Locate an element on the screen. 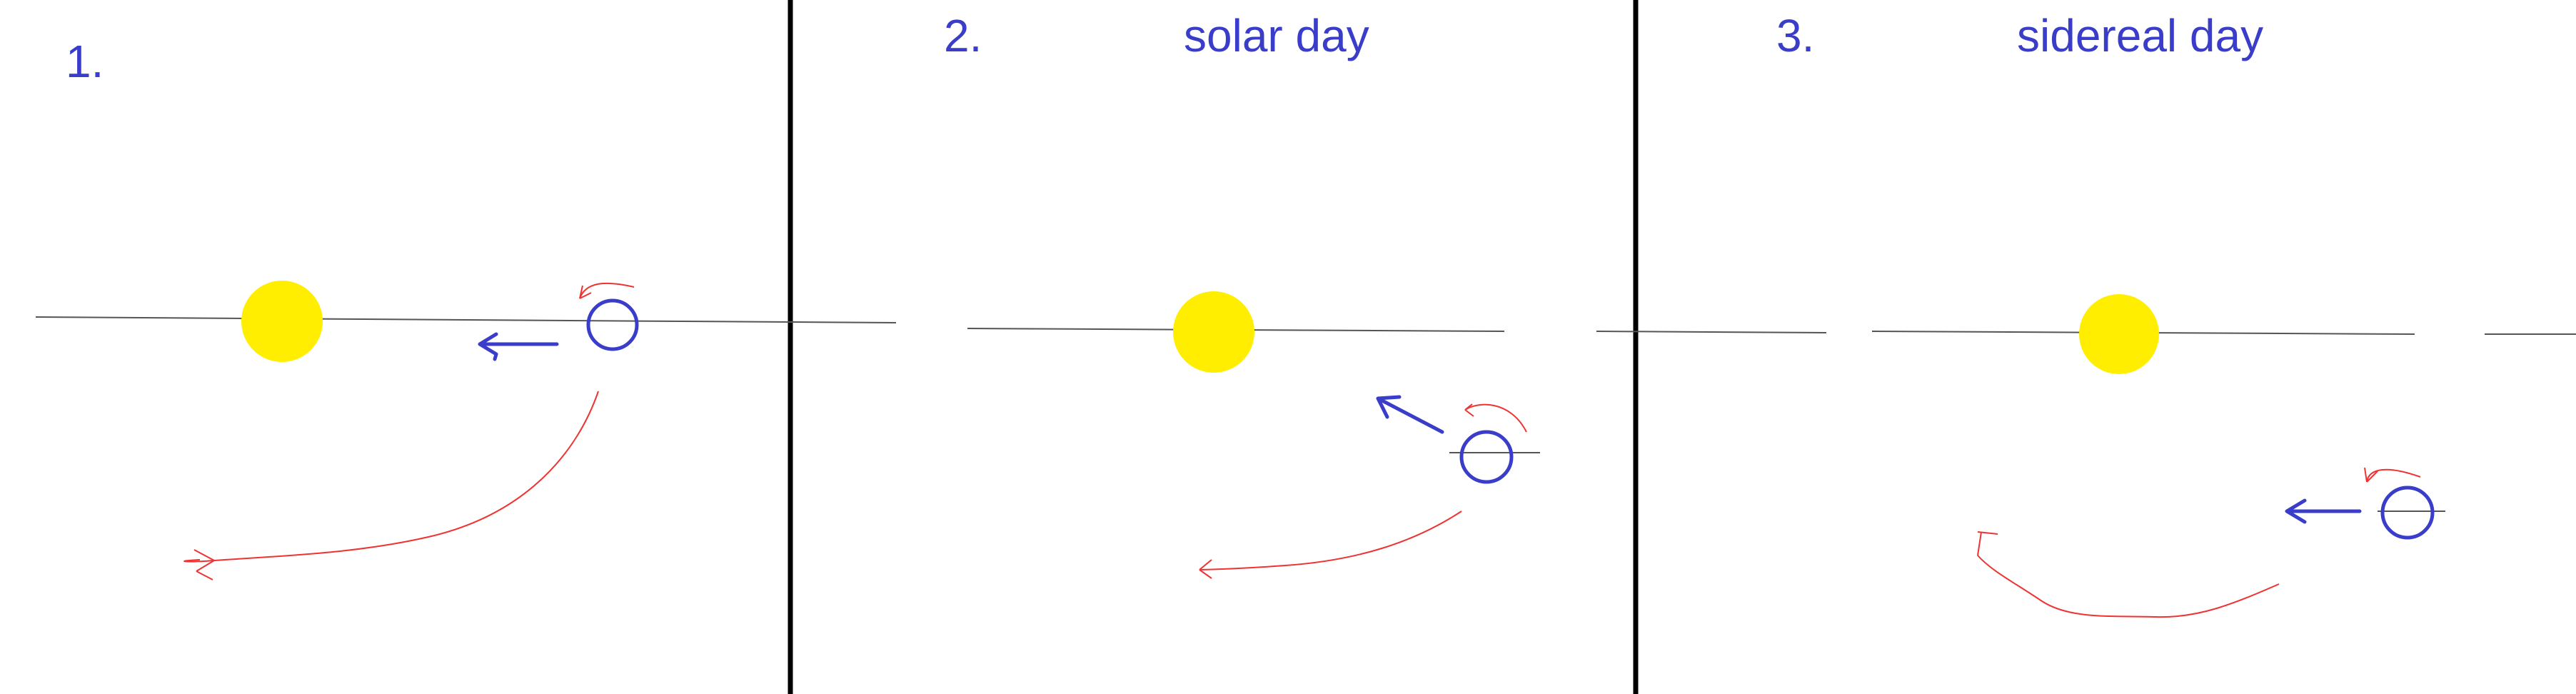 This screenshot has width=2576, height=694. panel-1-earth is located at coordinates (612, 324).